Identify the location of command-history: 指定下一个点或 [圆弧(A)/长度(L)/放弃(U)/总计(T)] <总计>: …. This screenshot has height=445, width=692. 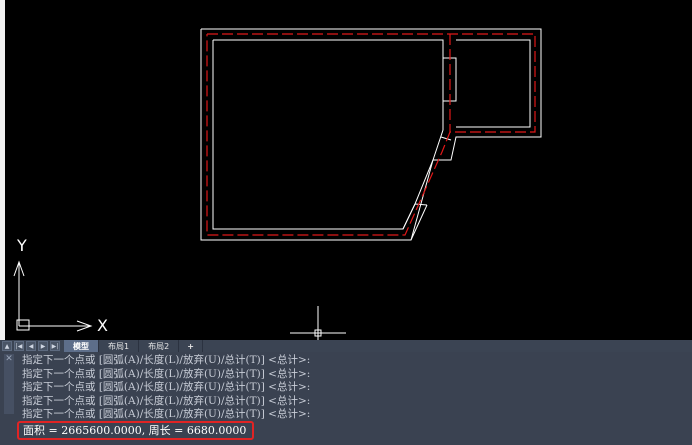
(166, 388).